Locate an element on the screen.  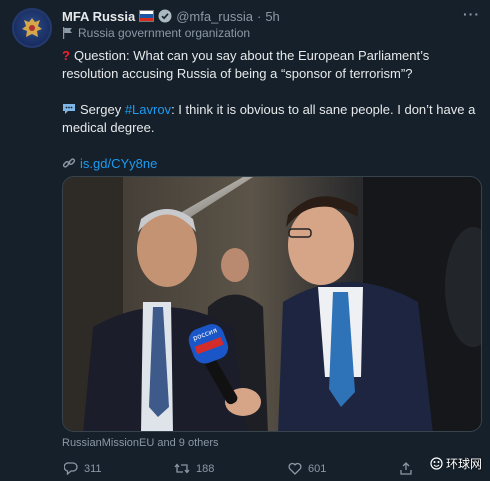
retweet-button: 188 is located at coordinates (194, 468).